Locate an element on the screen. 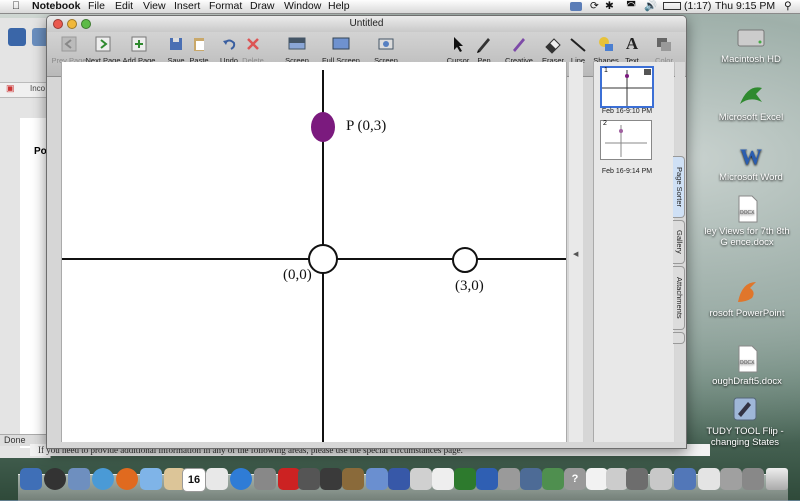  tab-attachments: Attachments is located at coordinates (679, 298).